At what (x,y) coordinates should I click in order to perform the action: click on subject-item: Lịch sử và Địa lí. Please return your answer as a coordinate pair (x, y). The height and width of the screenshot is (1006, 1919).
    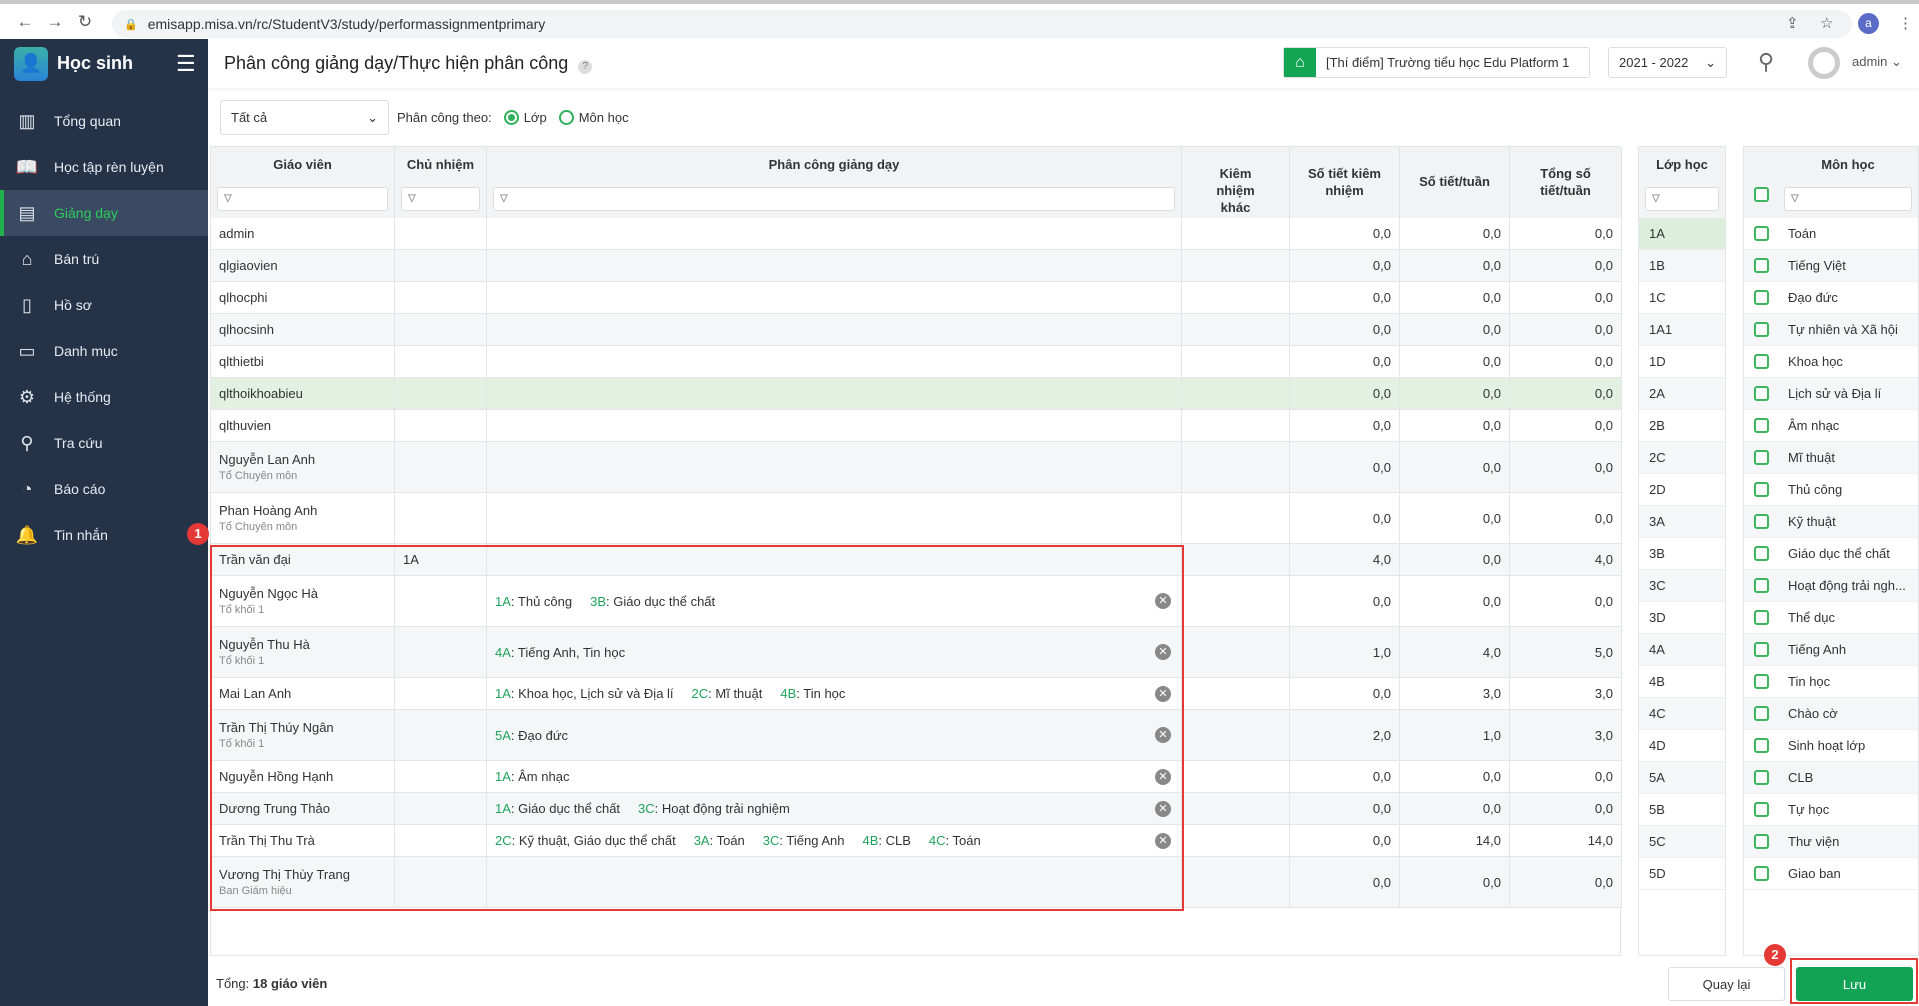
    Looking at the image, I should click on (1831, 394).